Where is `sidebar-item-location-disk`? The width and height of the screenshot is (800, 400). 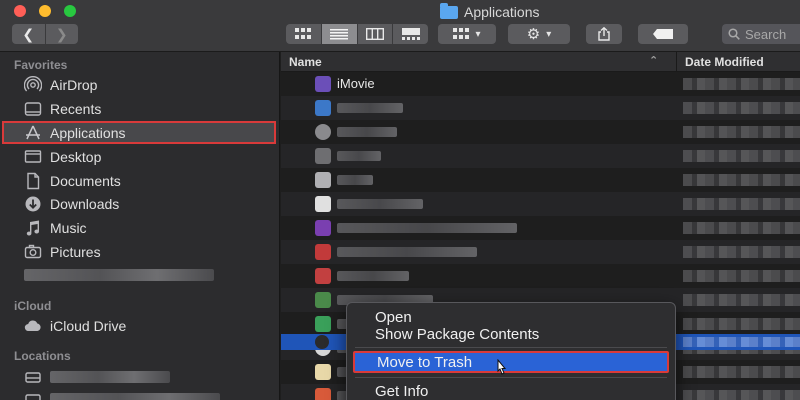 sidebar-item-location-disk is located at coordinates (139, 377).